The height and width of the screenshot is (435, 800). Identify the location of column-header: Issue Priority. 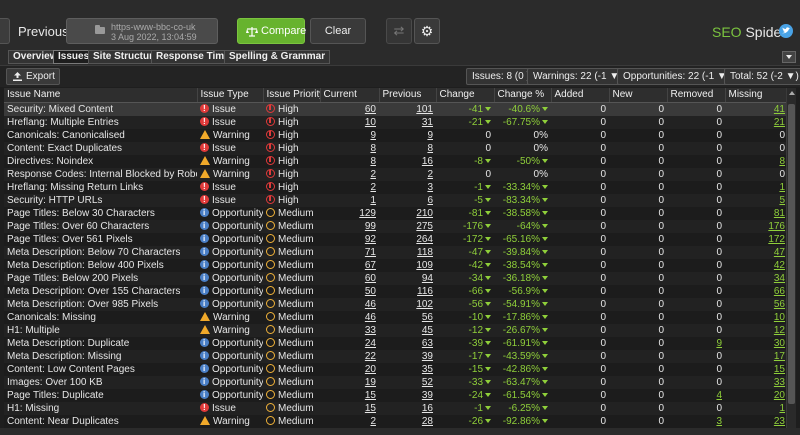
(292, 95).